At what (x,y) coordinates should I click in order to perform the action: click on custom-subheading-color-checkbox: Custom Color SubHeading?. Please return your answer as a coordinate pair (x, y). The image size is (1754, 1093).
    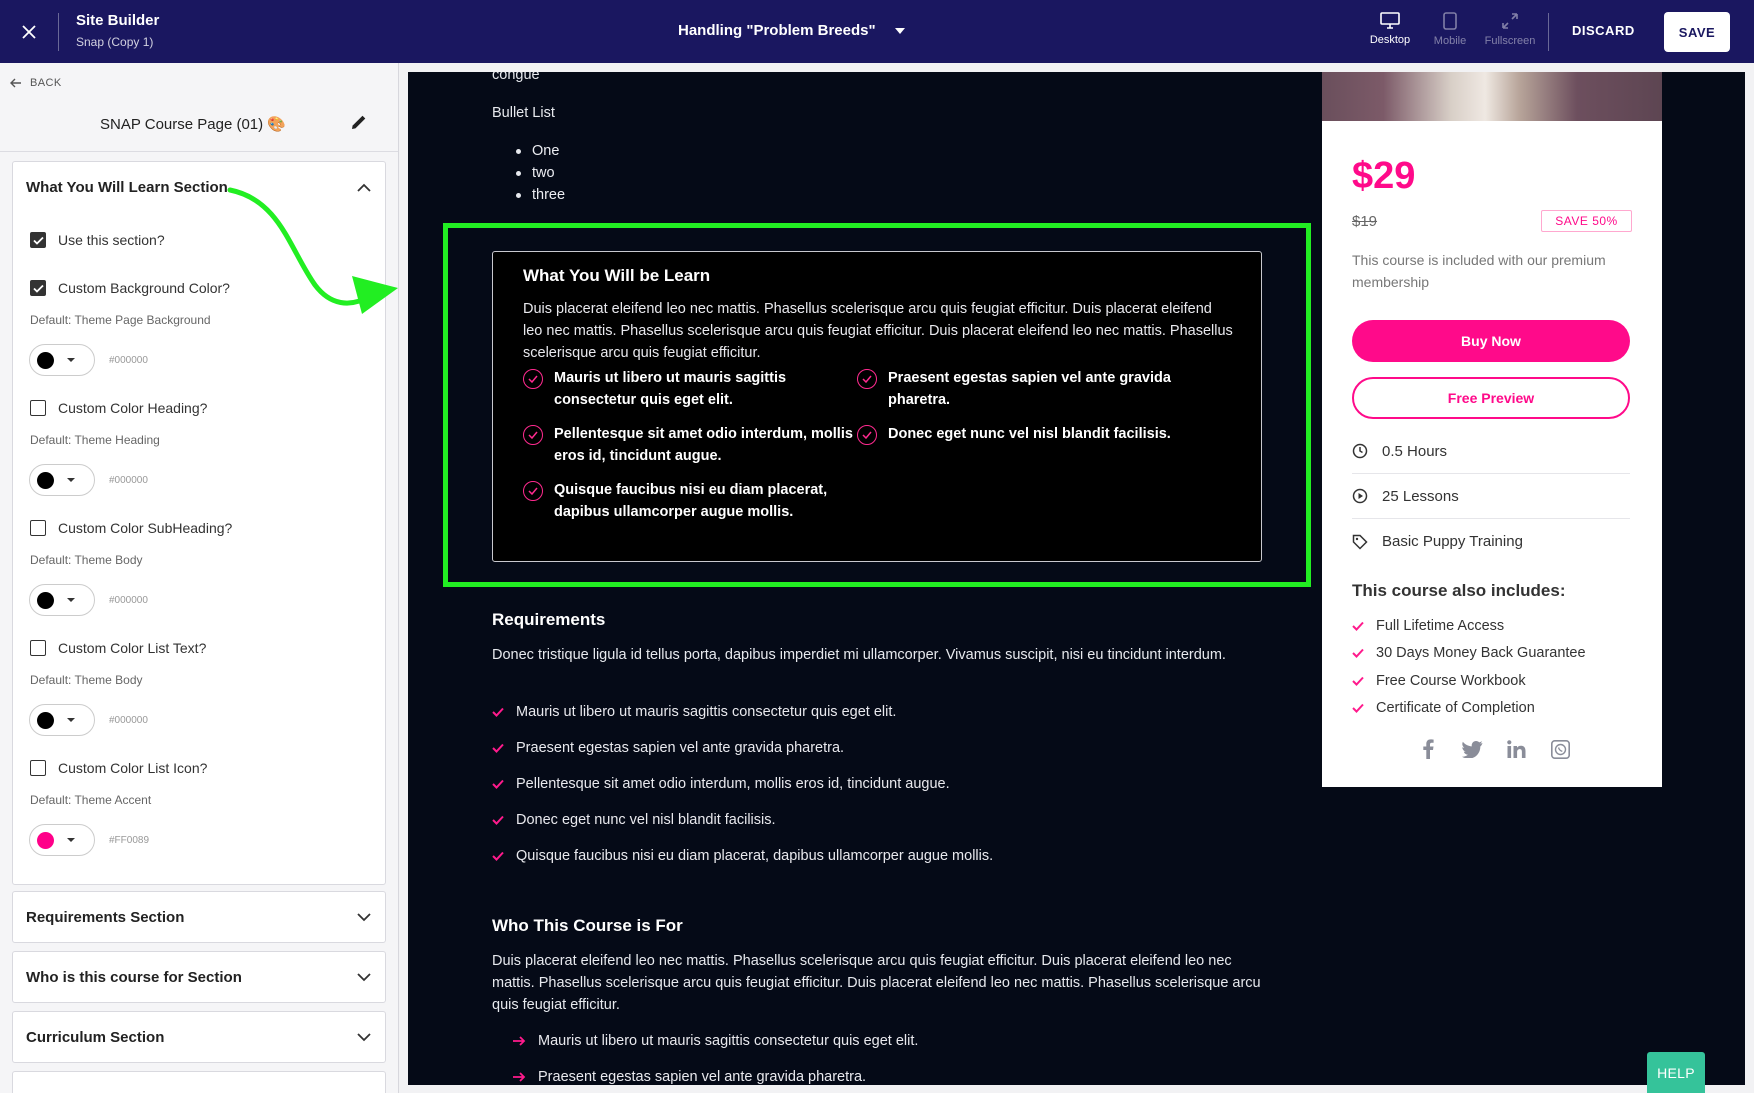
    Looking at the image, I should click on (131, 528).